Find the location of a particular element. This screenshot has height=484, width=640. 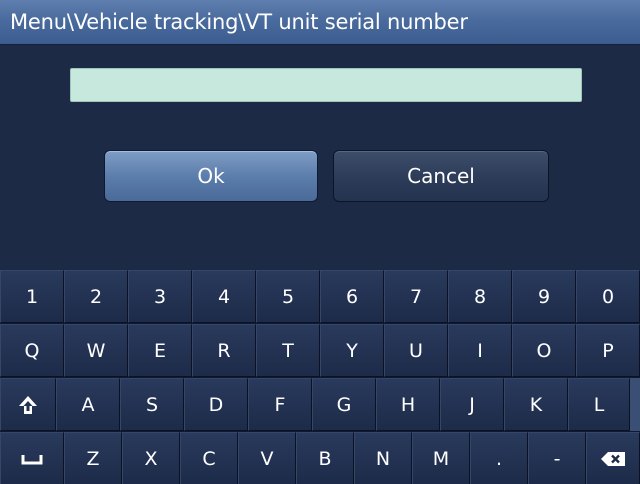

key-7: 7 is located at coordinates (416, 296).